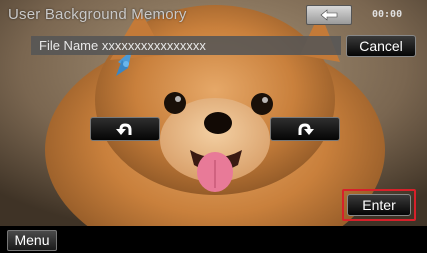 This screenshot has width=427, height=253. Describe the element at coordinates (213, 239) in the screenshot. I see `bottom-bar: Menu` at that location.